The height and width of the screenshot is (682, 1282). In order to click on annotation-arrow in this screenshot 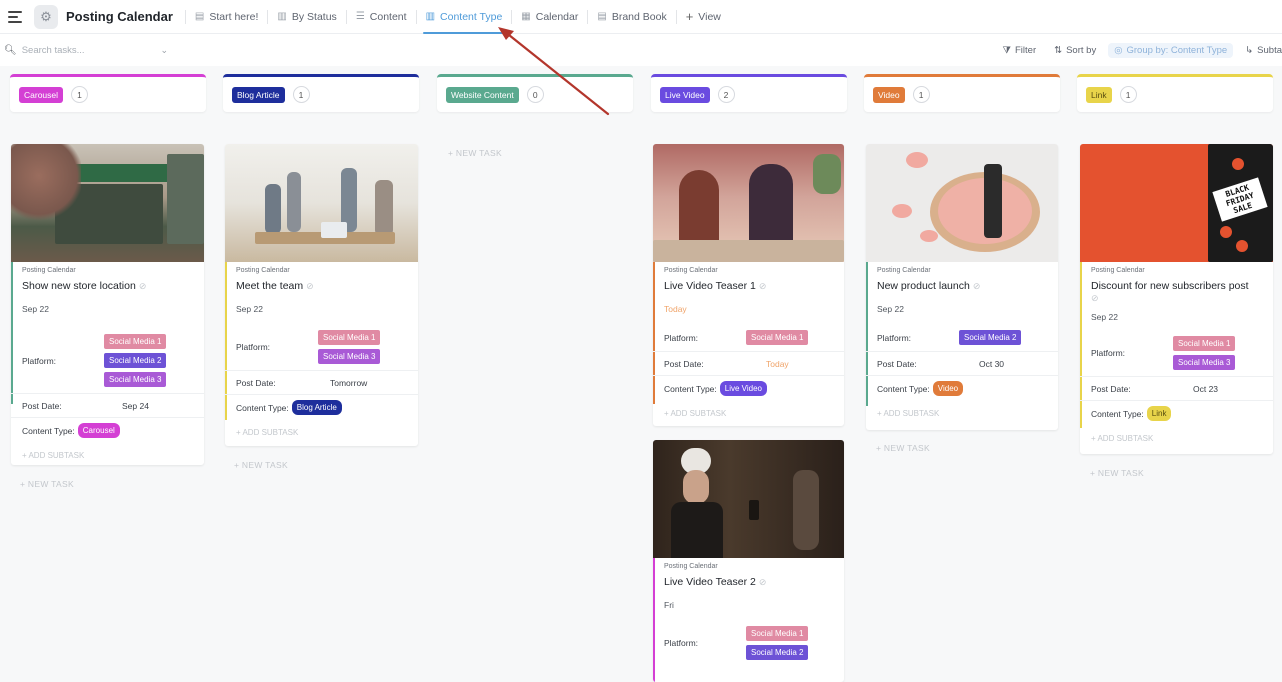, I will do `click(554, 71)`.